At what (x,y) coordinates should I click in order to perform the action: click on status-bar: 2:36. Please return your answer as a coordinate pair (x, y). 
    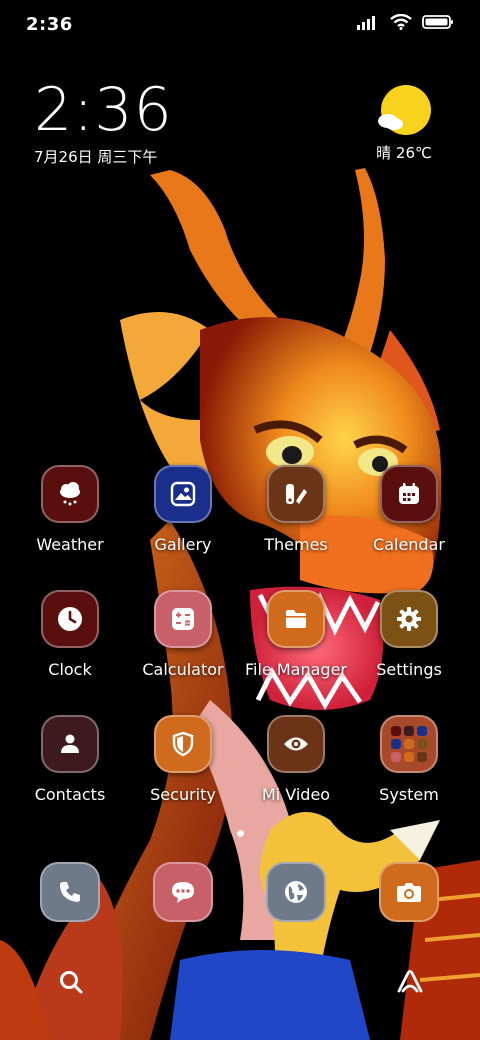
    Looking at the image, I should click on (240, 25).